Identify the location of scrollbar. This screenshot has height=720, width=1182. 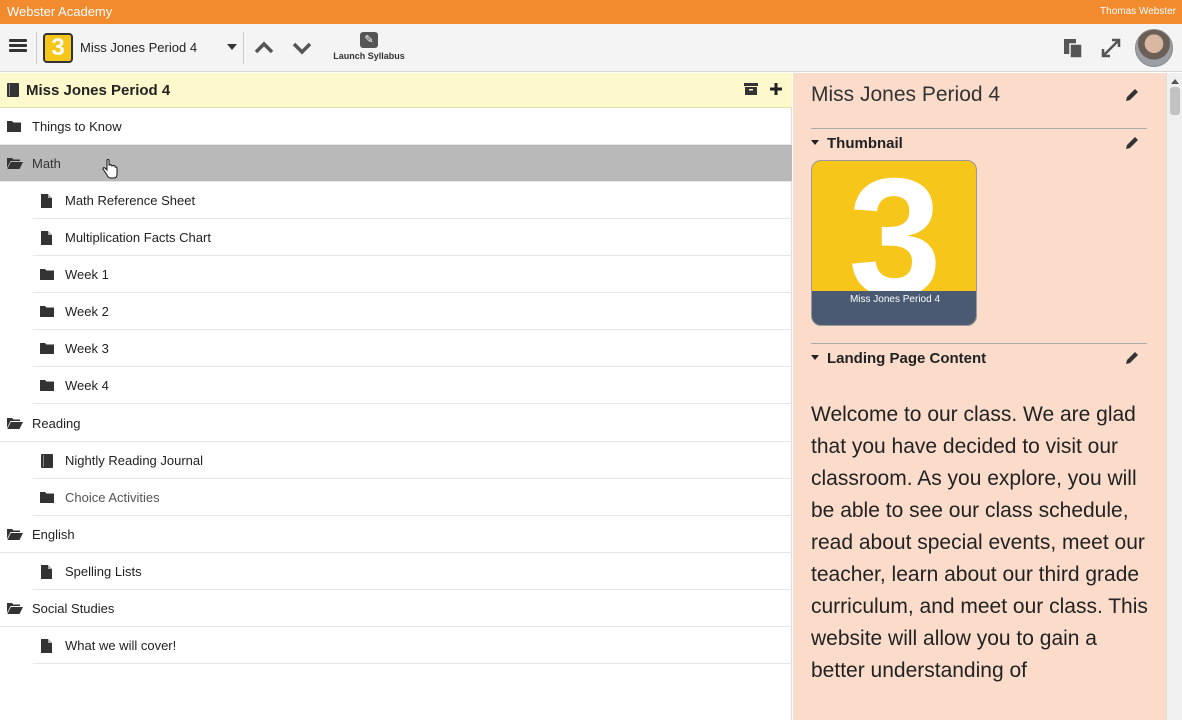
(1174, 396).